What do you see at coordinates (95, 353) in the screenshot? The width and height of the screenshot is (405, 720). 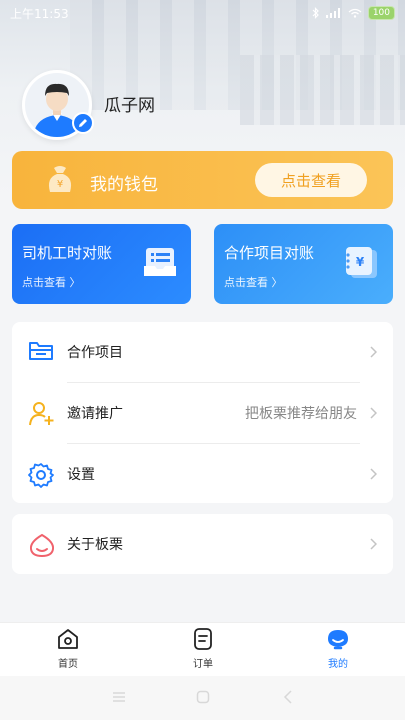 I see `menu-label: 合作项目` at bounding box center [95, 353].